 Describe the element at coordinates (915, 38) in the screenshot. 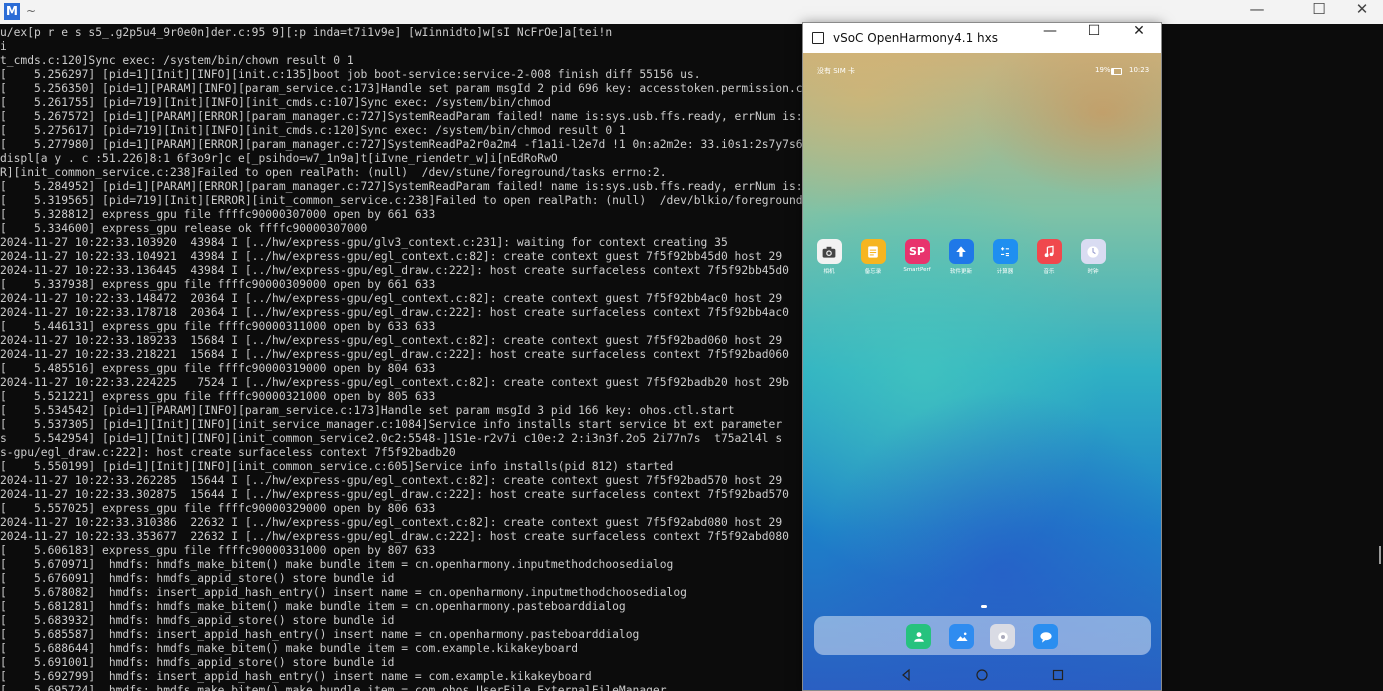

I see `emulator-title: vSoC OpenHarmony4.1 hxs` at that location.